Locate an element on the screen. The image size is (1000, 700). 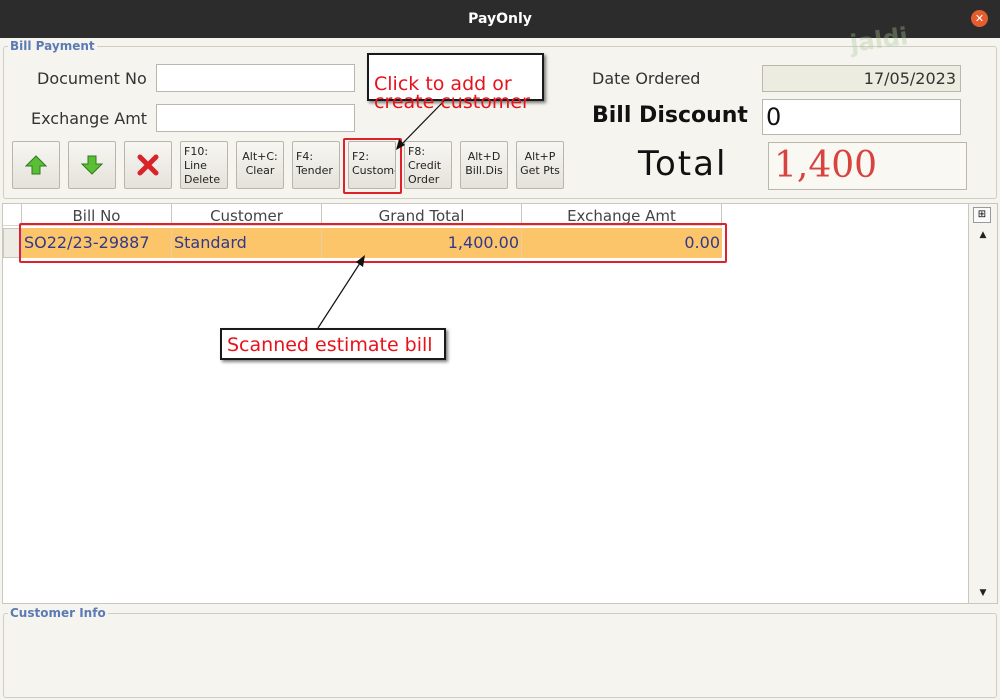
arrow-up-icon is located at coordinates (36, 165).